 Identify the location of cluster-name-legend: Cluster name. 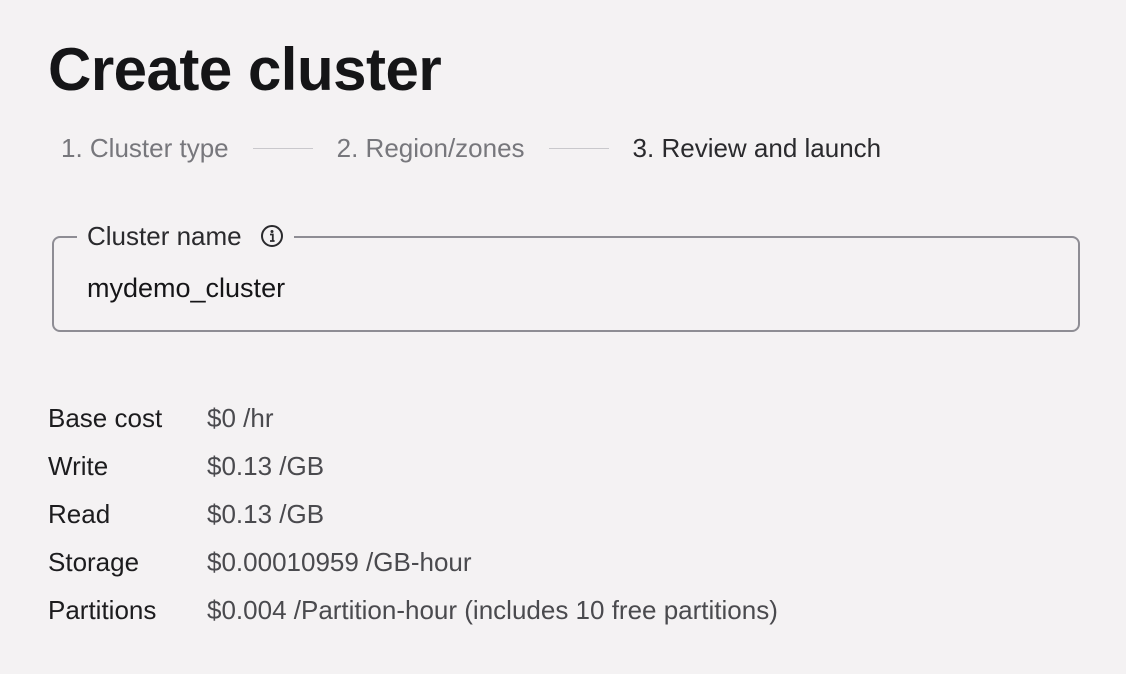
(185, 236).